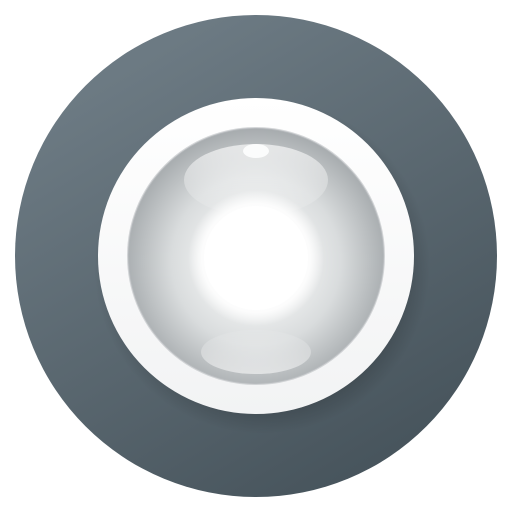  What do you see at coordinates (256, 352) in the screenshot?
I see `lens-bottom-highlight` at bounding box center [256, 352].